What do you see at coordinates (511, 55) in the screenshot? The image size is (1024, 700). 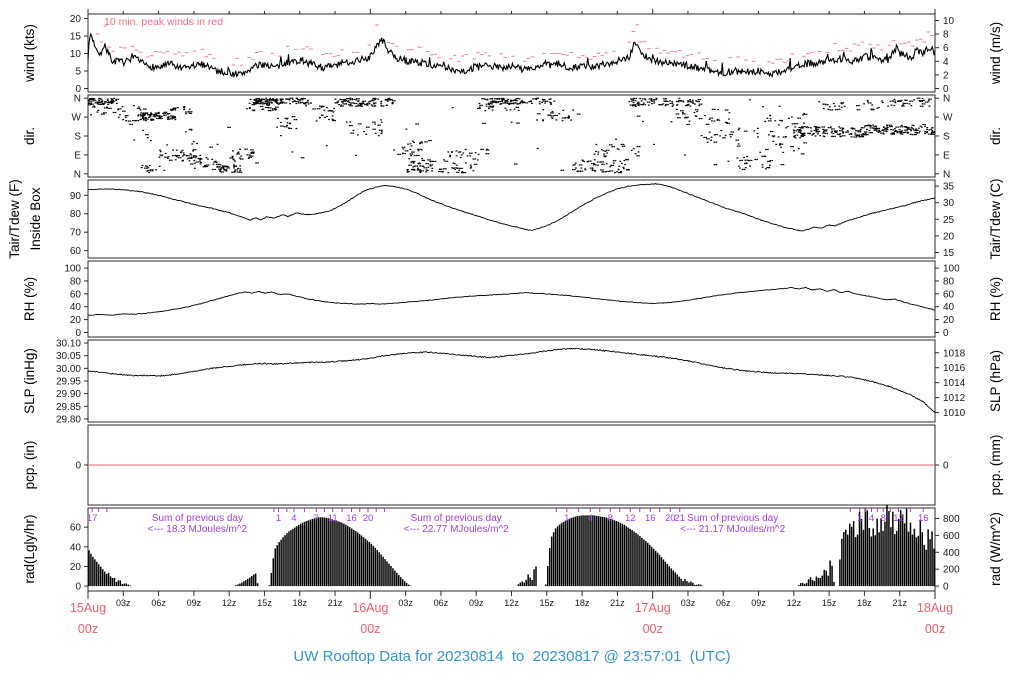 I see `wind-trace` at bounding box center [511, 55].